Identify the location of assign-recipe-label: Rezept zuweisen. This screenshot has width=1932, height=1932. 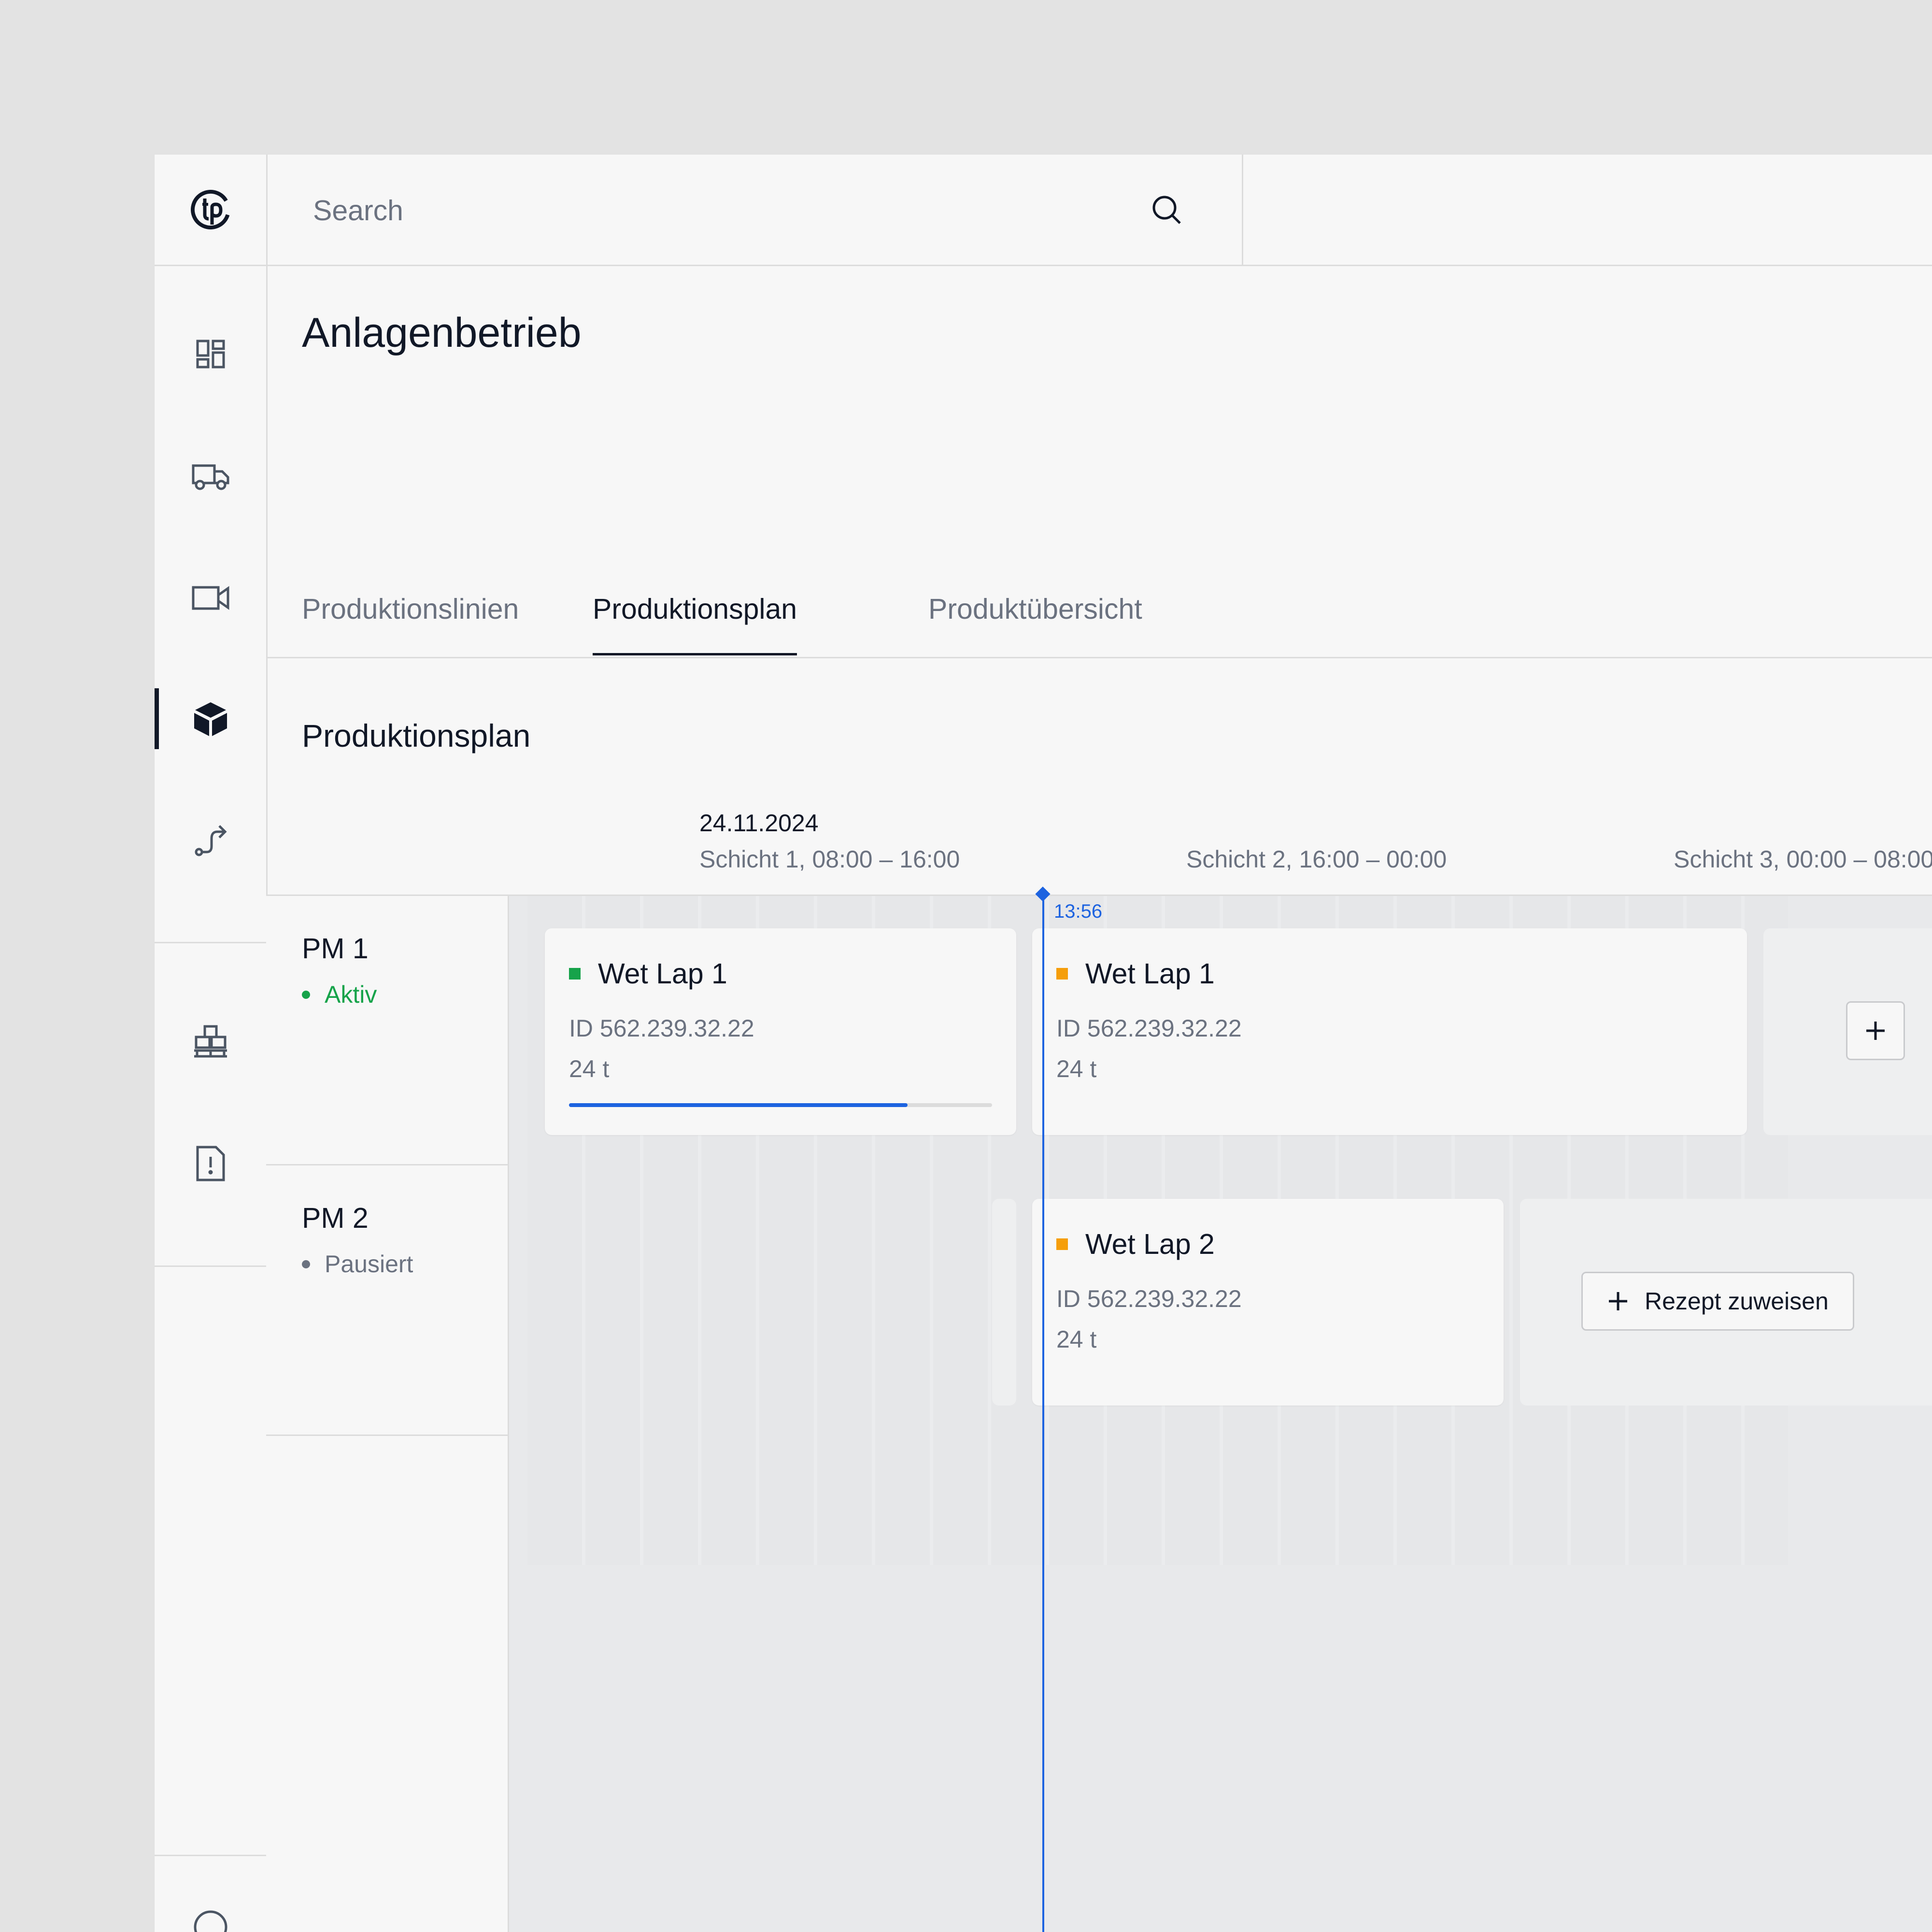
(1737, 1301).